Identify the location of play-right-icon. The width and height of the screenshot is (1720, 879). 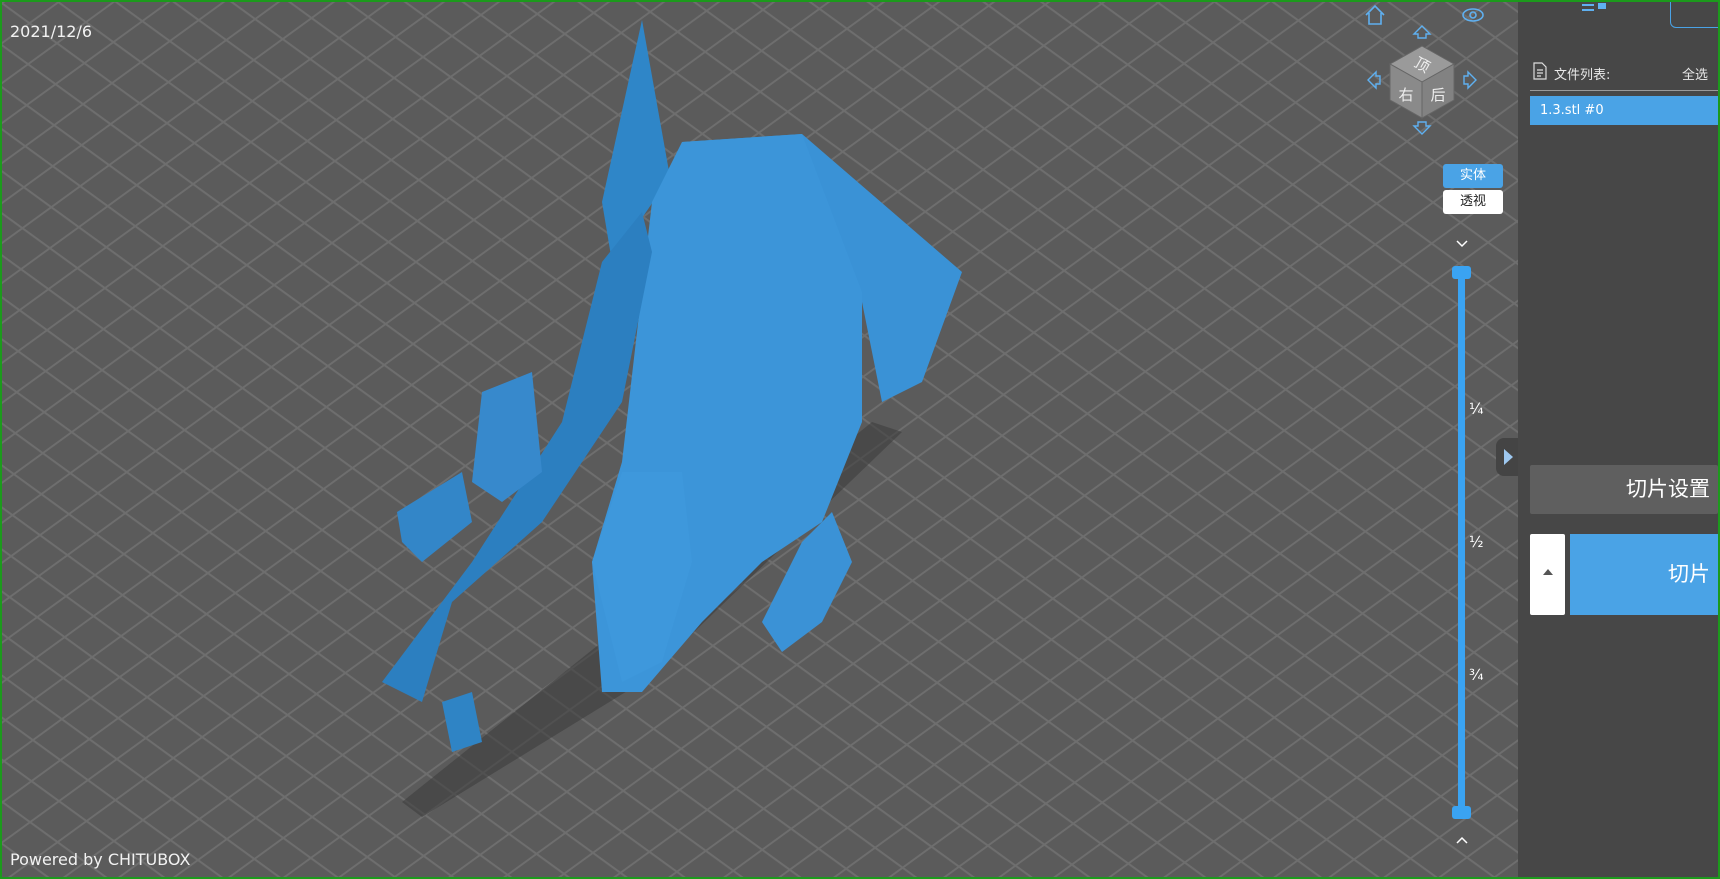
(1508, 457).